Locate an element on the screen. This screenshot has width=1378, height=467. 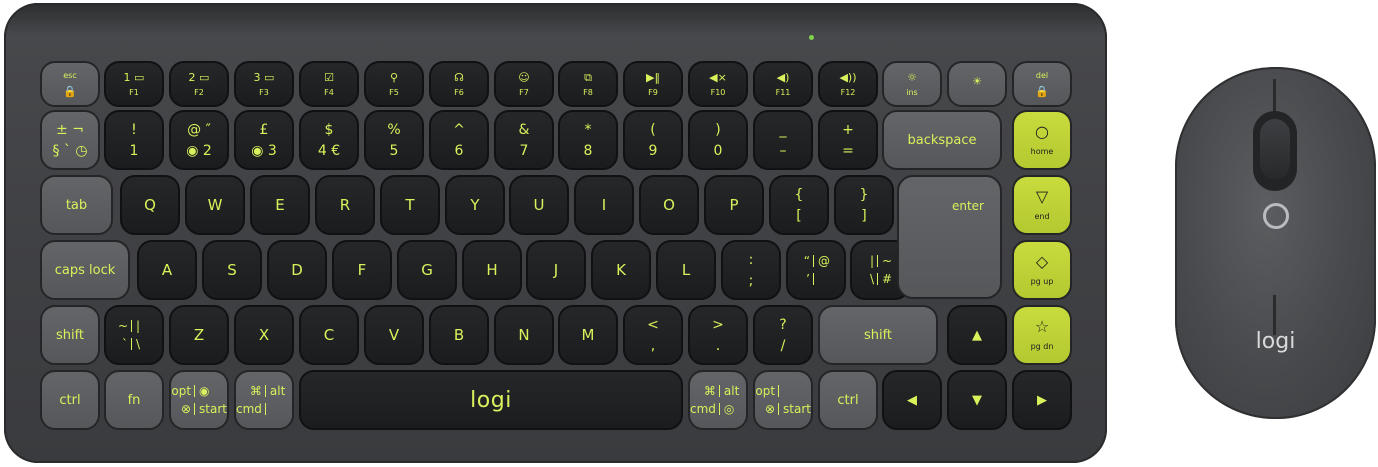
key-j: J is located at coordinates (556, 270).